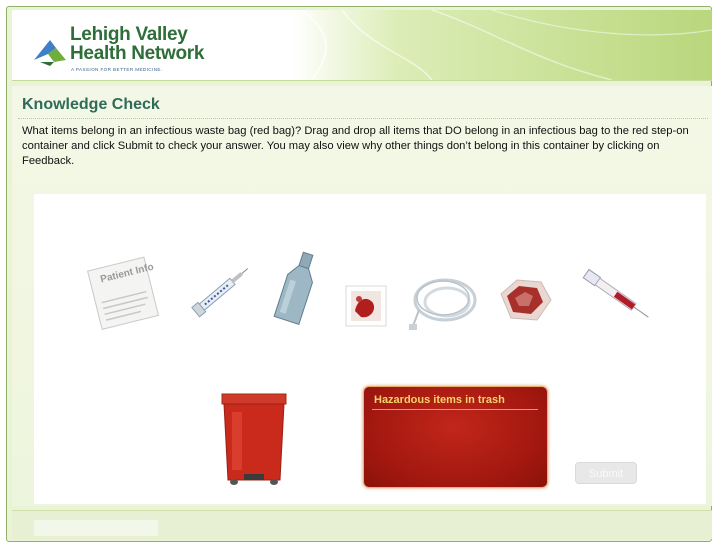  What do you see at coordinates (439, 400) in the screenshot?
I see `hazard-box-title: Hazardous items in trash` at bounding box center [439, 400].